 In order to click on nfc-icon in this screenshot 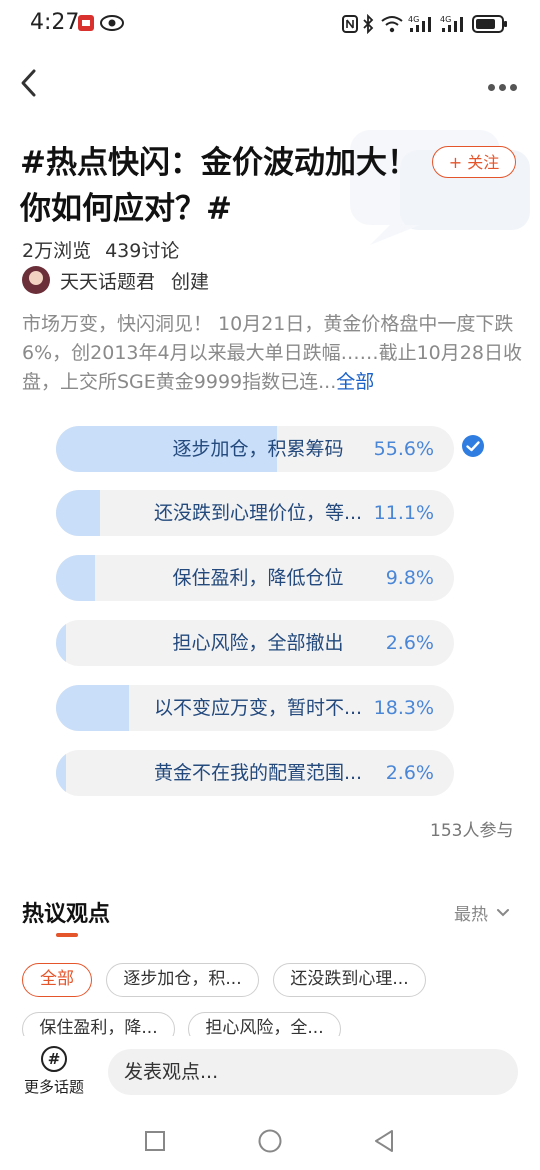, I will do `click(350, 24)`.